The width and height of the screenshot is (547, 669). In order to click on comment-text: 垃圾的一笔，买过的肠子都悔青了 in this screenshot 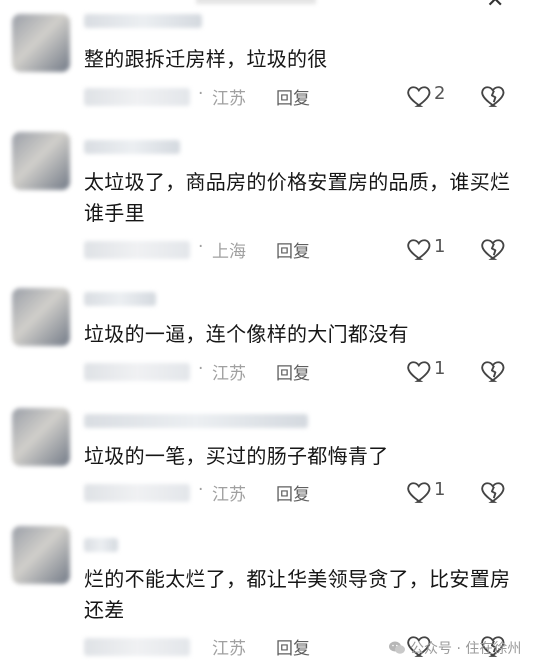, I will do `click(236, 456)`.